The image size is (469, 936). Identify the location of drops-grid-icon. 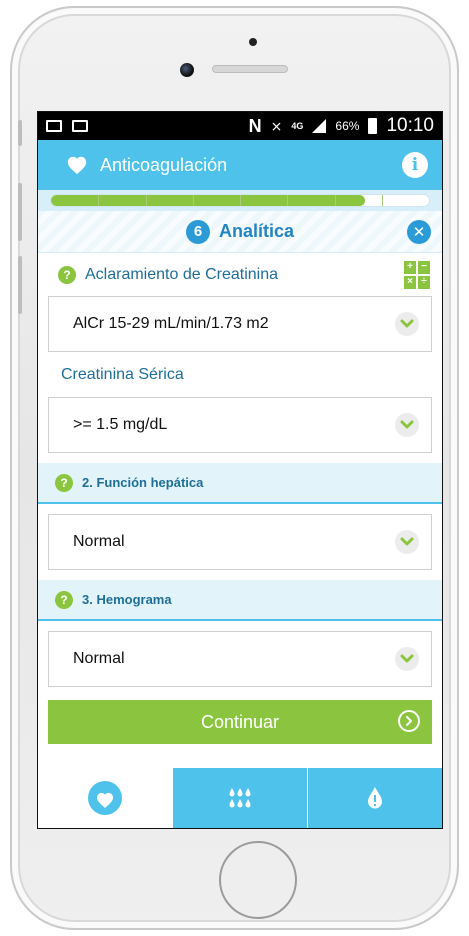
(240, 798).